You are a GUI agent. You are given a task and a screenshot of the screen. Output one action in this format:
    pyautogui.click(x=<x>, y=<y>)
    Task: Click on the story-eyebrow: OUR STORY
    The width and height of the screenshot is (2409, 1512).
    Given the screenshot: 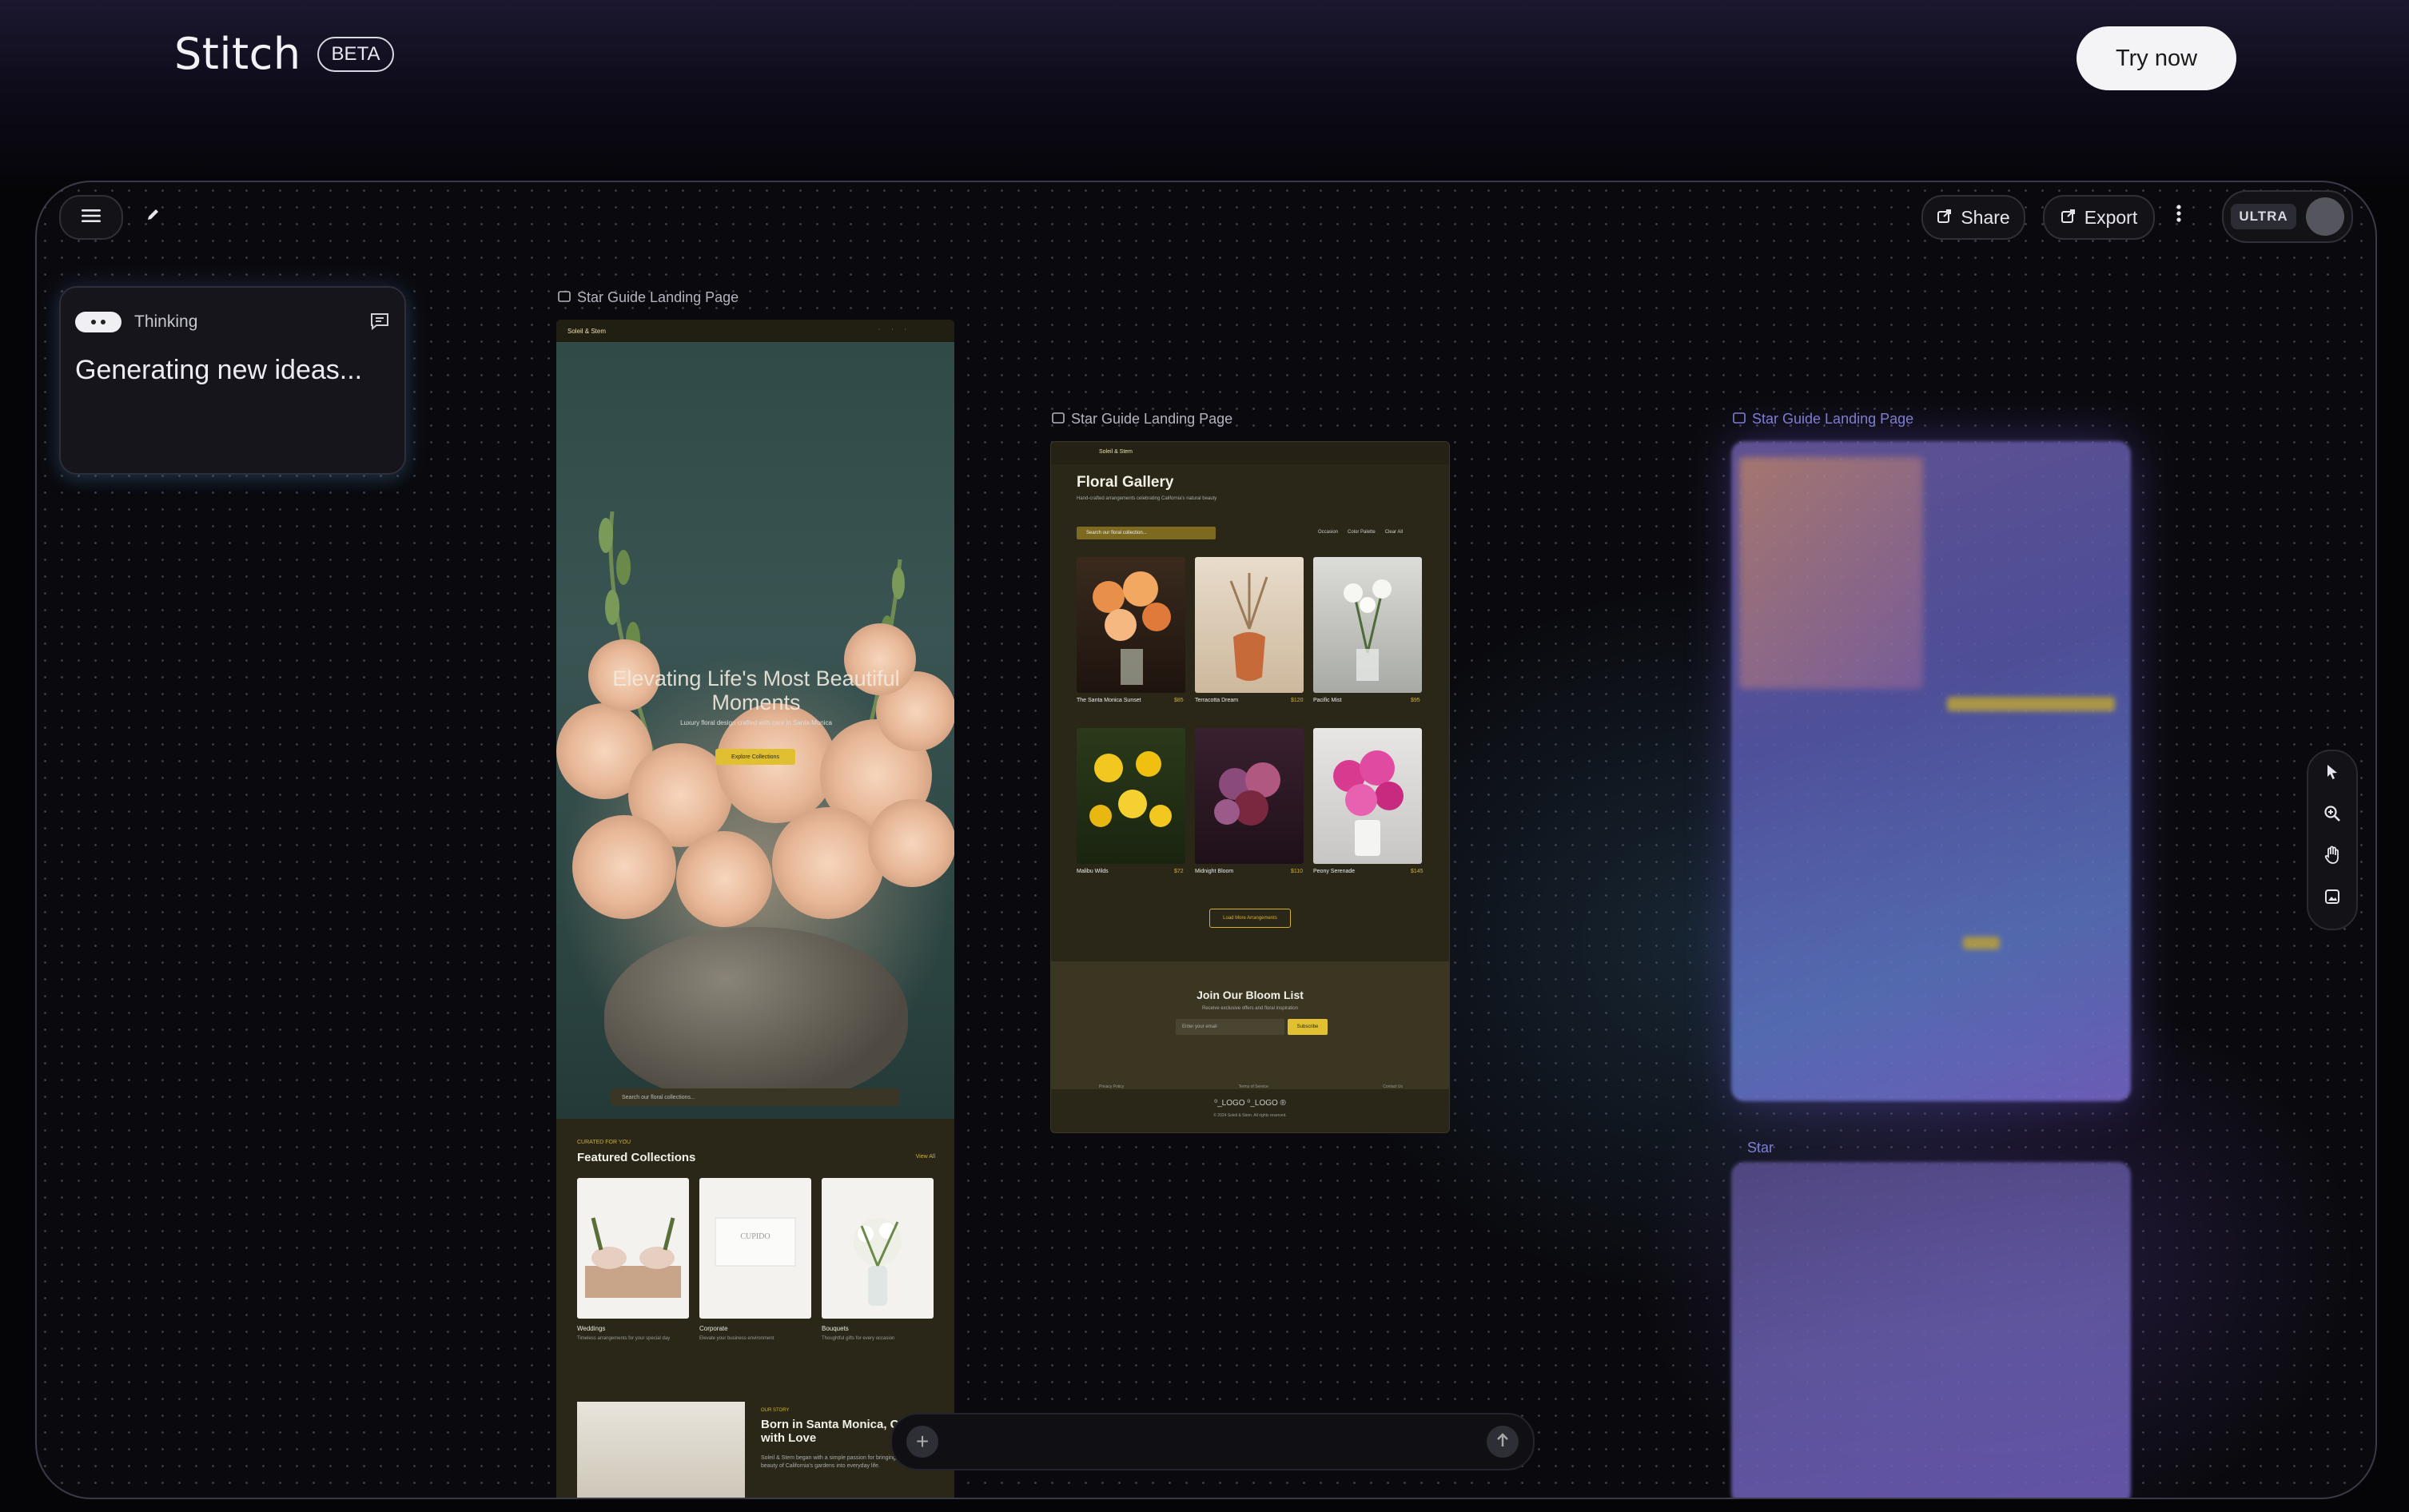 What is the action you would take?
    pyautogui.click(x=775, y=1410)
    